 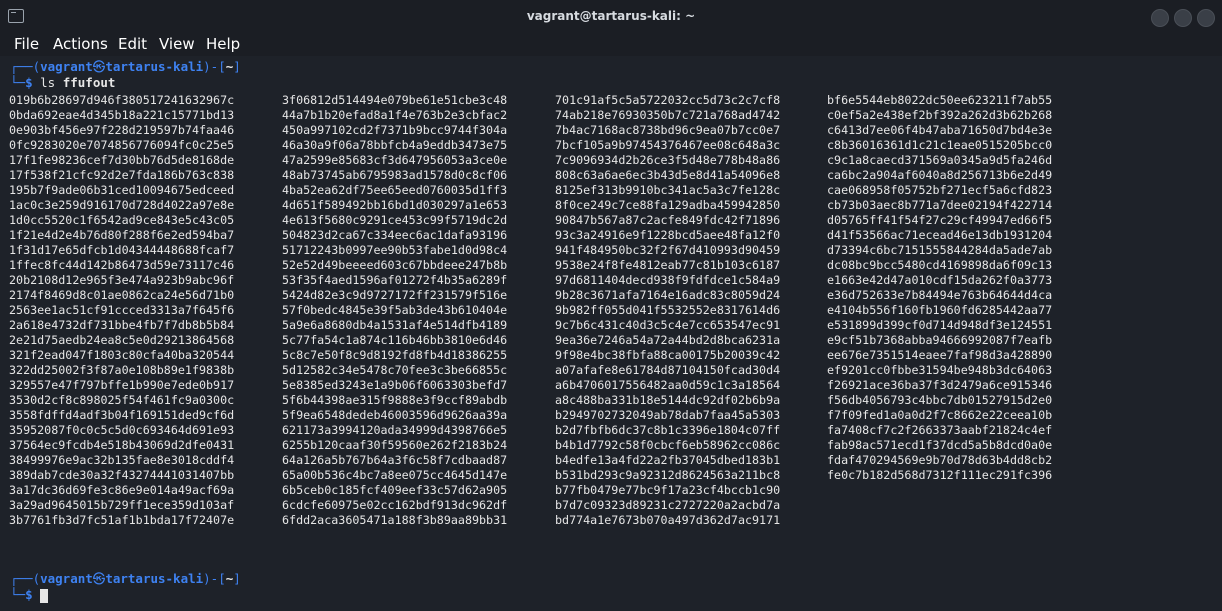 I want to click on file-entry: 0bda692eae4d345b18a221c15771bd13, so click(x=122, y=115).